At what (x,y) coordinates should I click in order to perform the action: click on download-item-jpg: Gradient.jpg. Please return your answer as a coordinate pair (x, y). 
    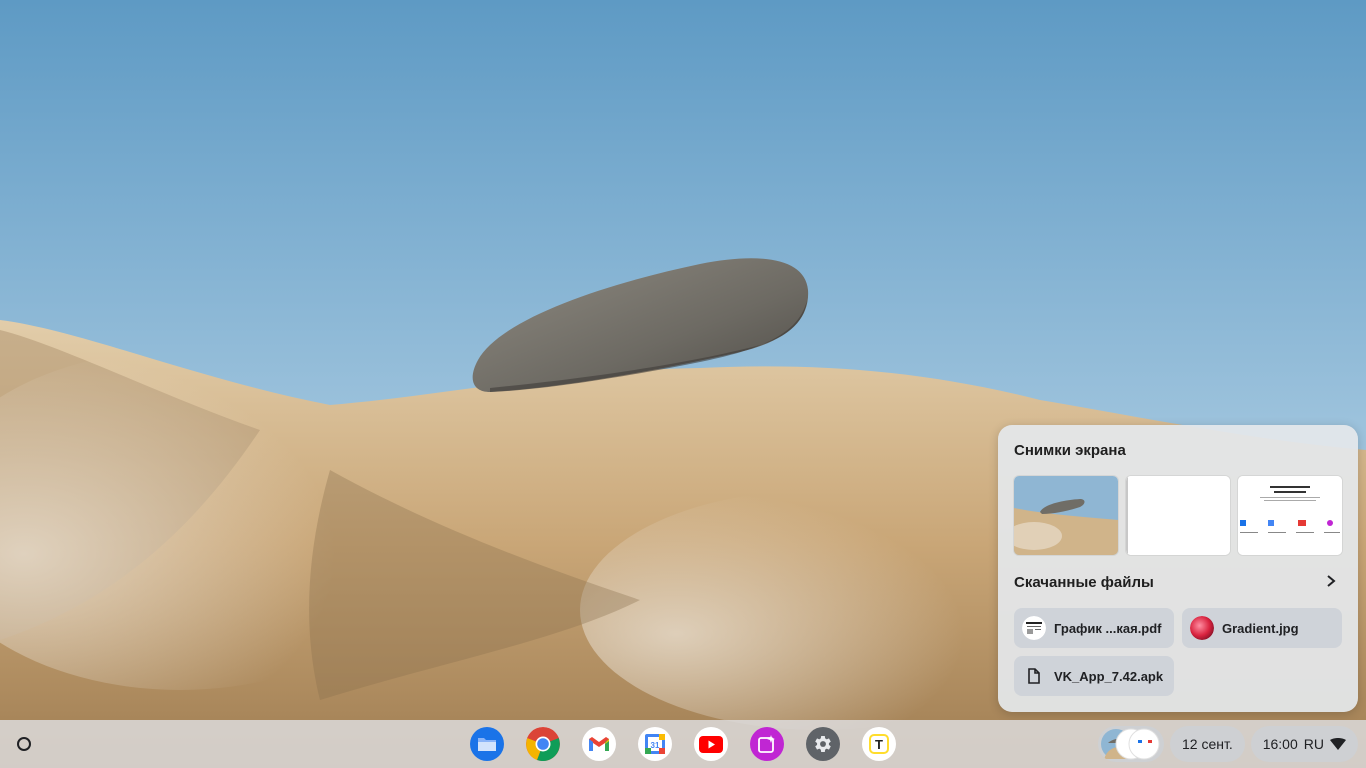
    Looking at the image, I should click on (1262, 628).